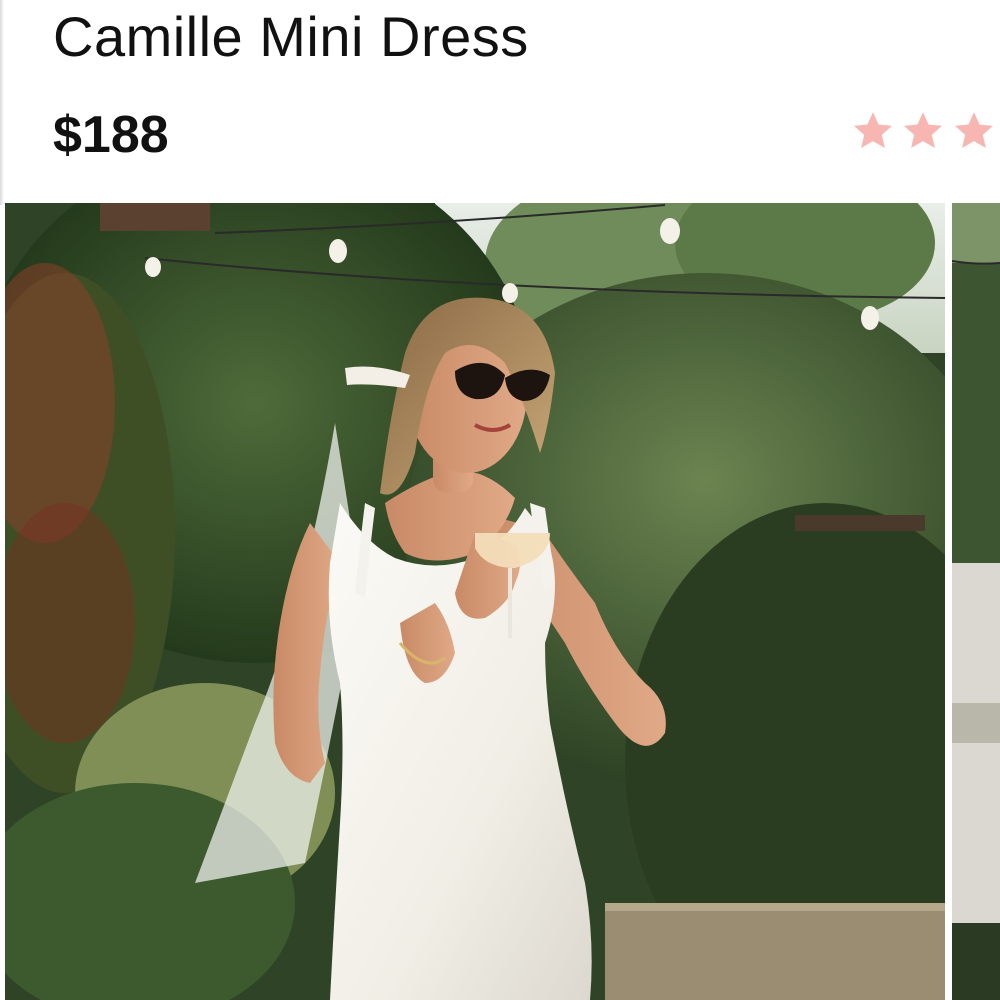  Describe the element at coordinates (976, 601) in the screenshot. I see `next-product-photo` at that location.